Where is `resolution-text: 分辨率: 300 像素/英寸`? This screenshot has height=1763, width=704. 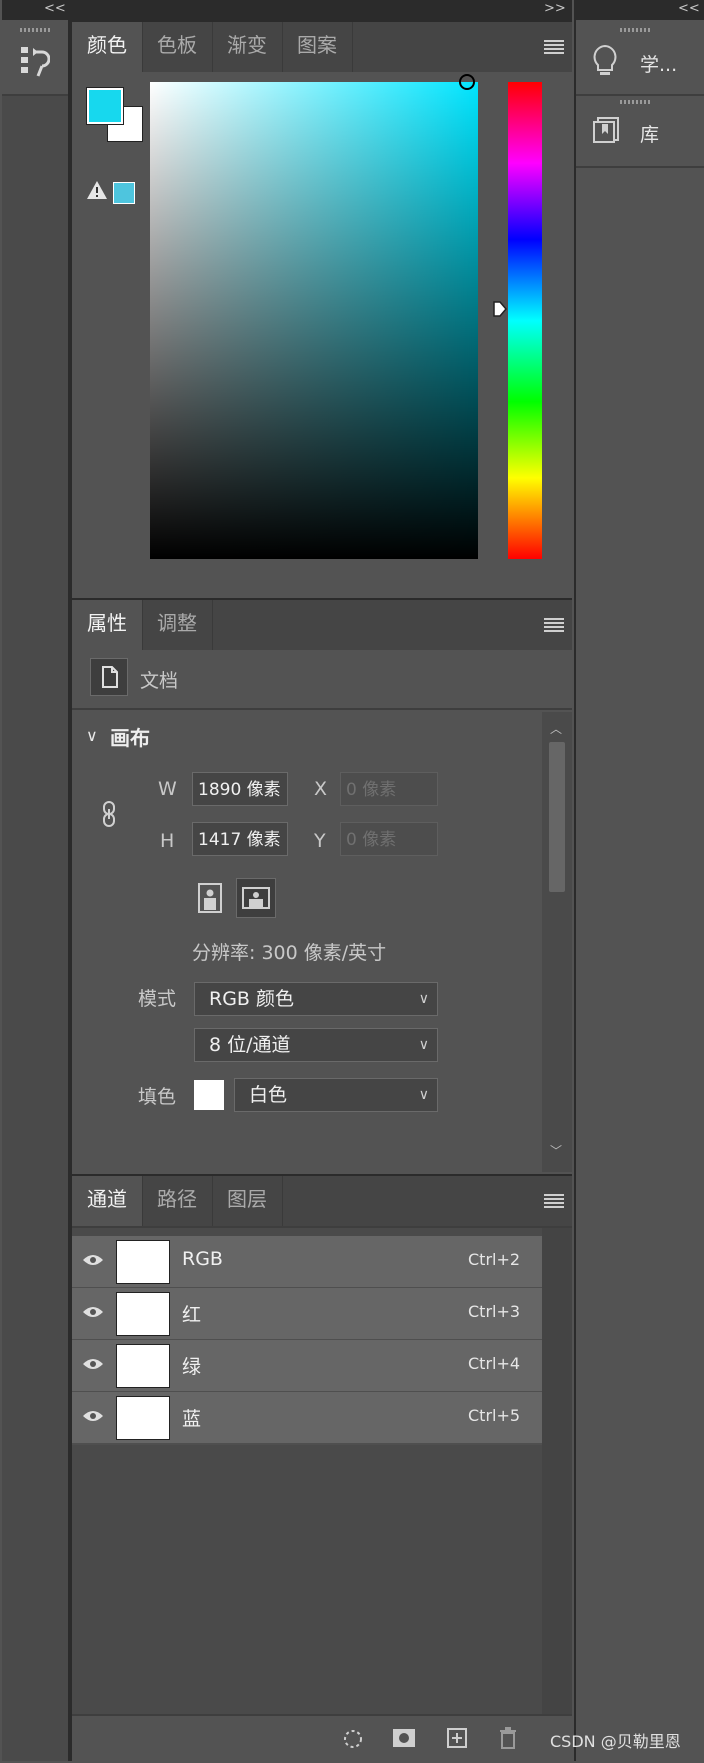 resolution-text: 分辨率: 300 像素/英寸 is located at coordinates (289, 953).